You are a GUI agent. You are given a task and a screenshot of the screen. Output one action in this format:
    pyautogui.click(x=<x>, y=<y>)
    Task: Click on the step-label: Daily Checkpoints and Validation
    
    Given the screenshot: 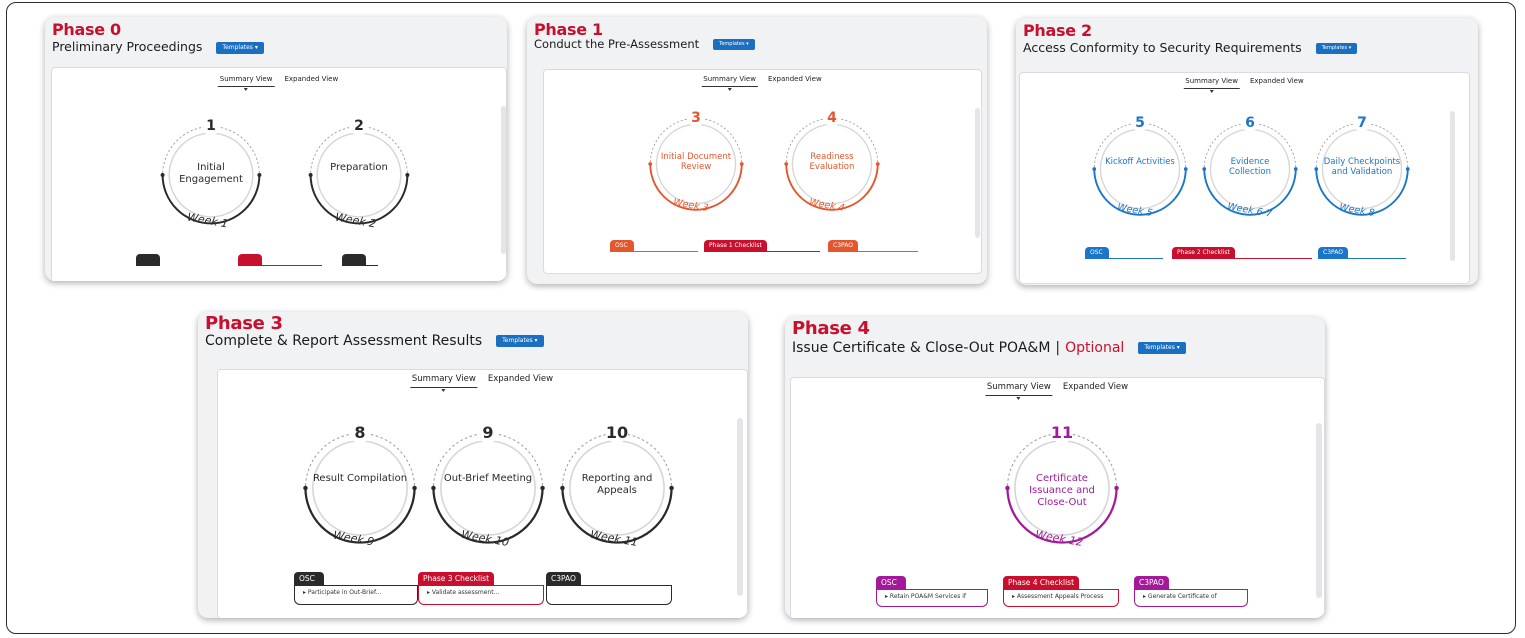 What is the action you would take?
    pyautogui.click(x=1362, y=166)
    